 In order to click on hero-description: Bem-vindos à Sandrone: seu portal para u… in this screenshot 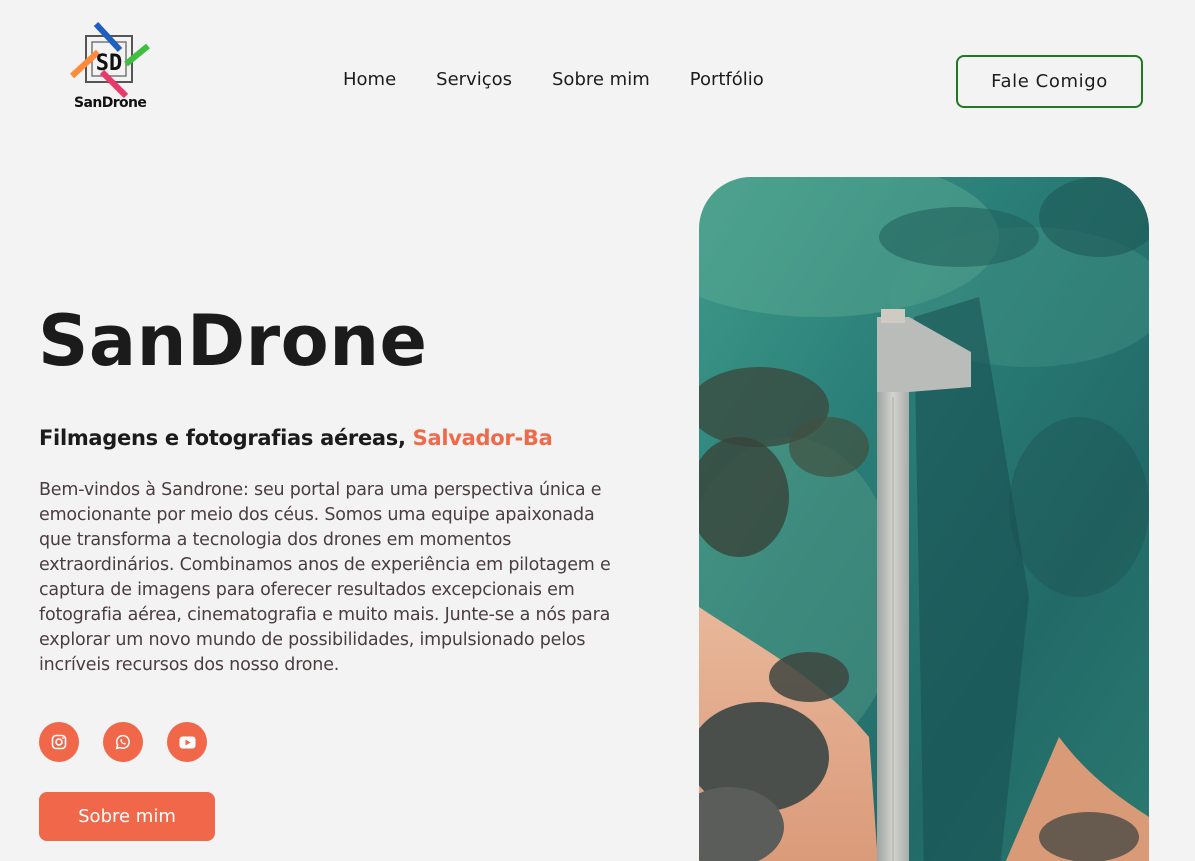, I will do `click(325, 577)`.